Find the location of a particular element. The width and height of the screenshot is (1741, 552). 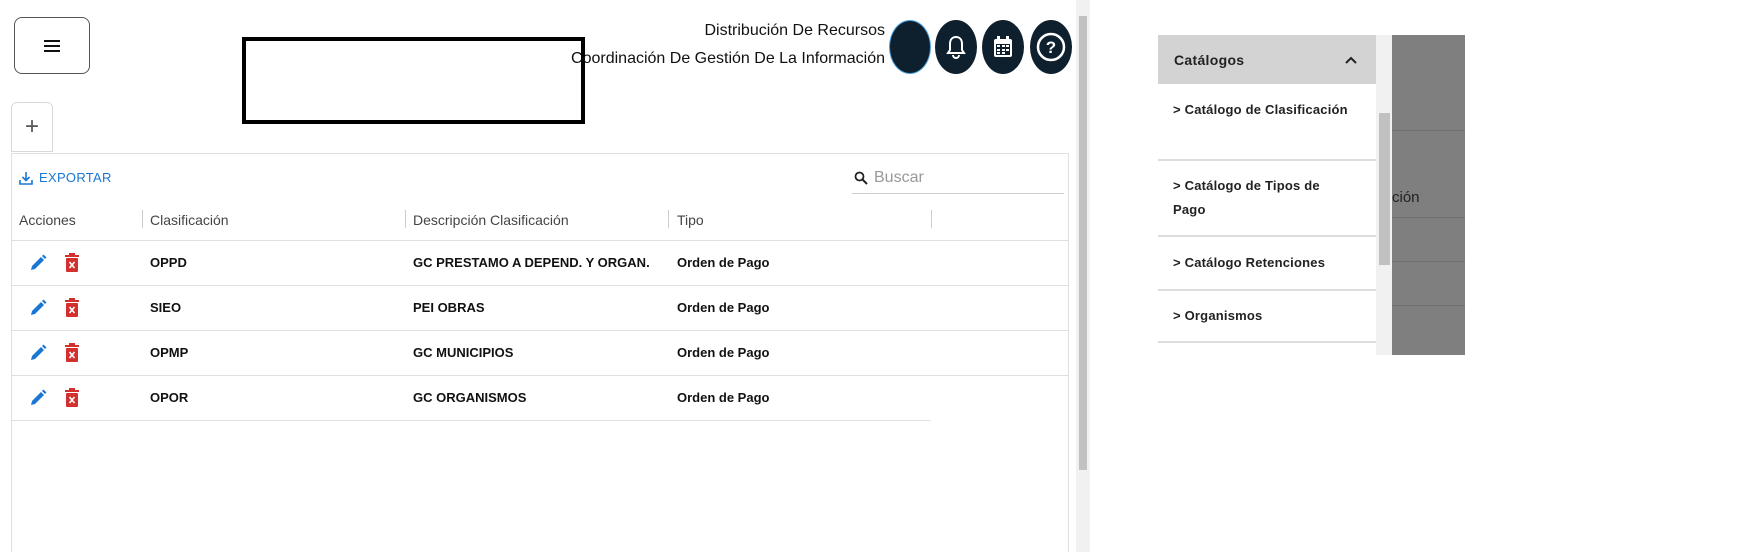

column-header-descripcion: Descripción Clasificación is located at coordinates (491, 220).